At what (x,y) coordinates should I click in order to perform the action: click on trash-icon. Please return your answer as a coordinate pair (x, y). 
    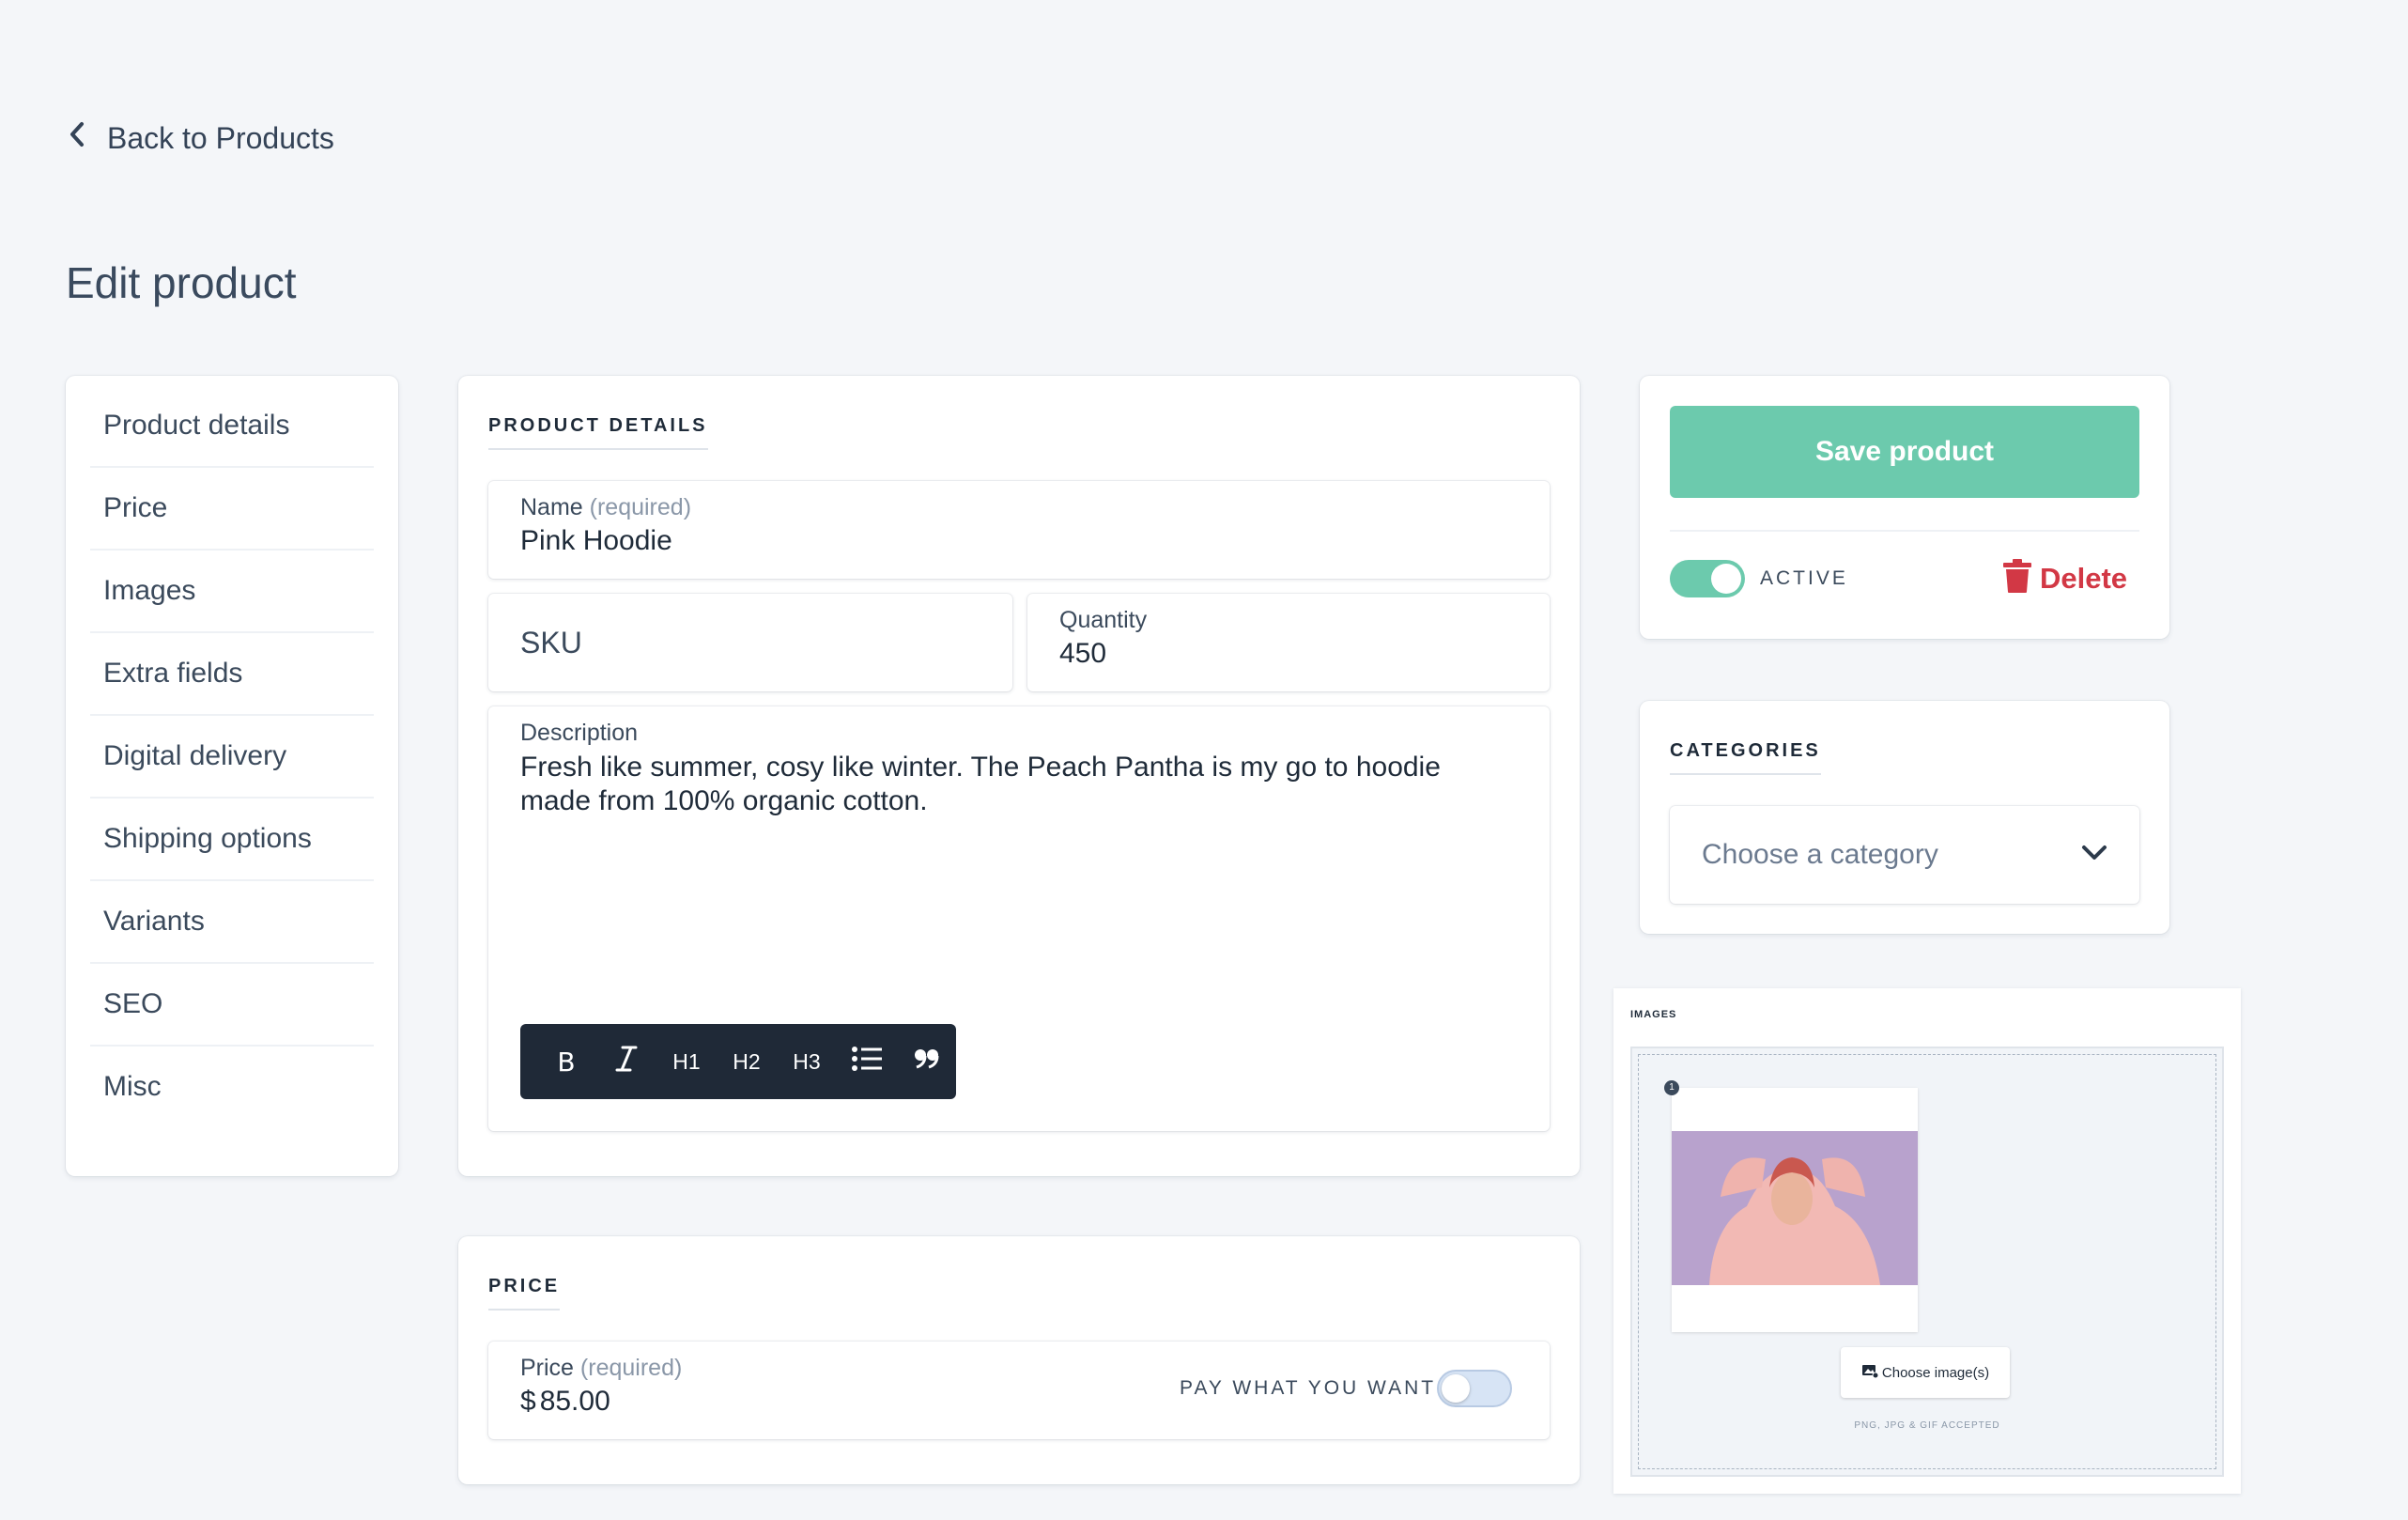
    Looking at the image, I should click on (2017, 578).